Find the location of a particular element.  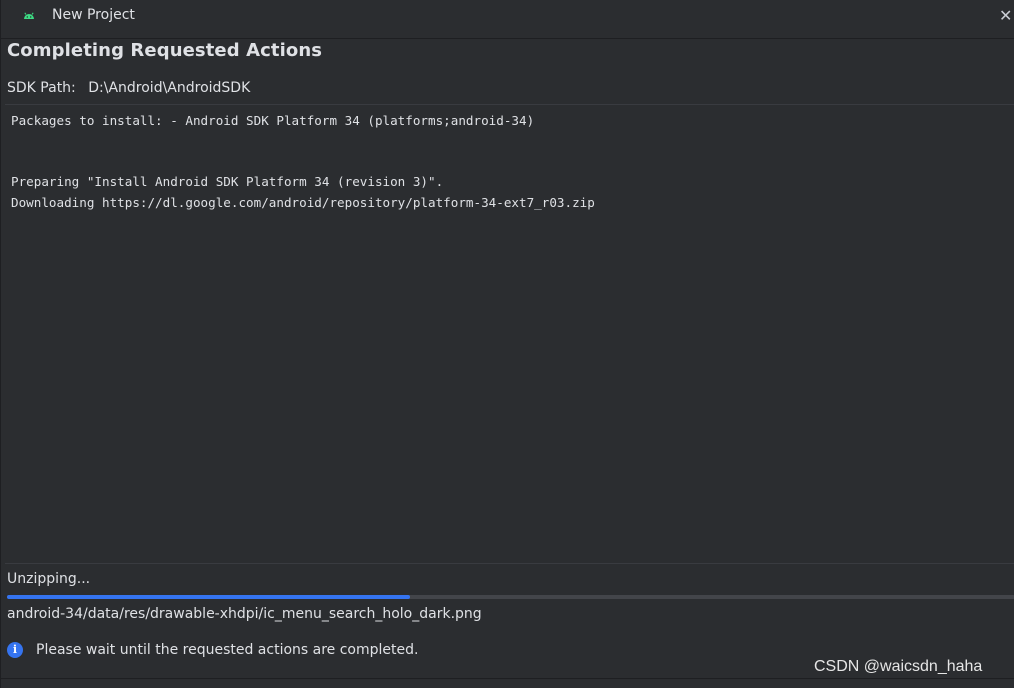

window-title: New Project is located at coordinates (93, 15).